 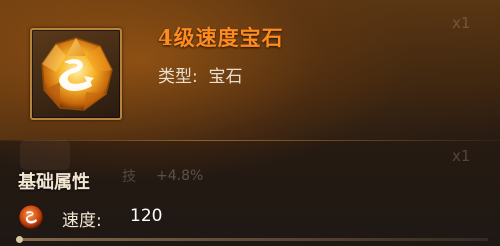 I want to click on item-icon-slot, so click(x=76, y=74).